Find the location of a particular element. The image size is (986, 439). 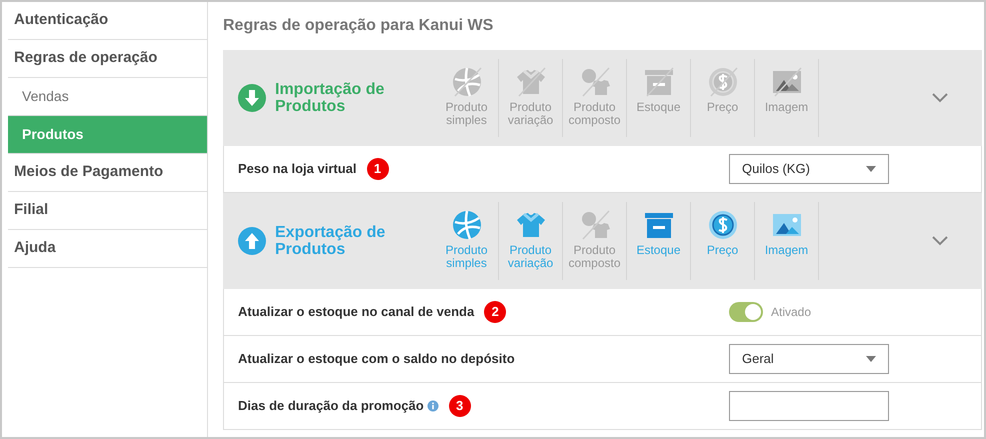

number-badge: 1 is located at coordinates (377, 169).